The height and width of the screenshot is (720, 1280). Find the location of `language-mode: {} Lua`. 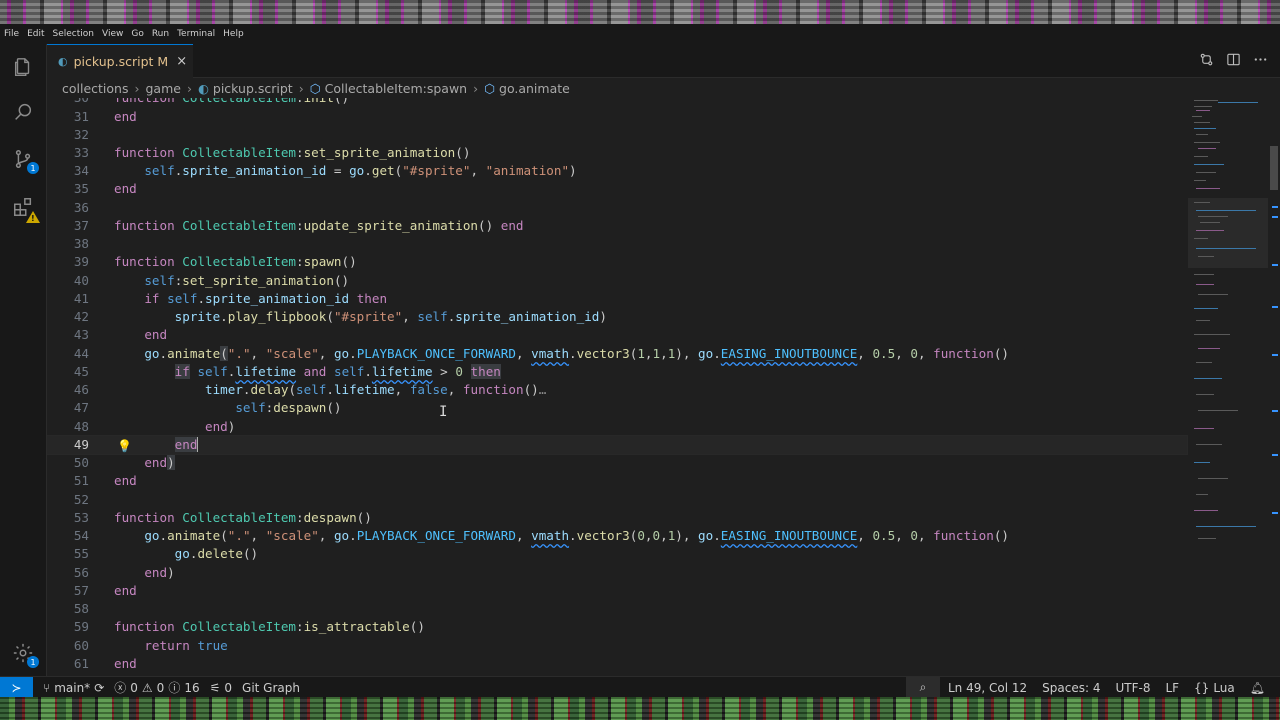

language-mode: {} Lua is located at coordinates (1214, 688).